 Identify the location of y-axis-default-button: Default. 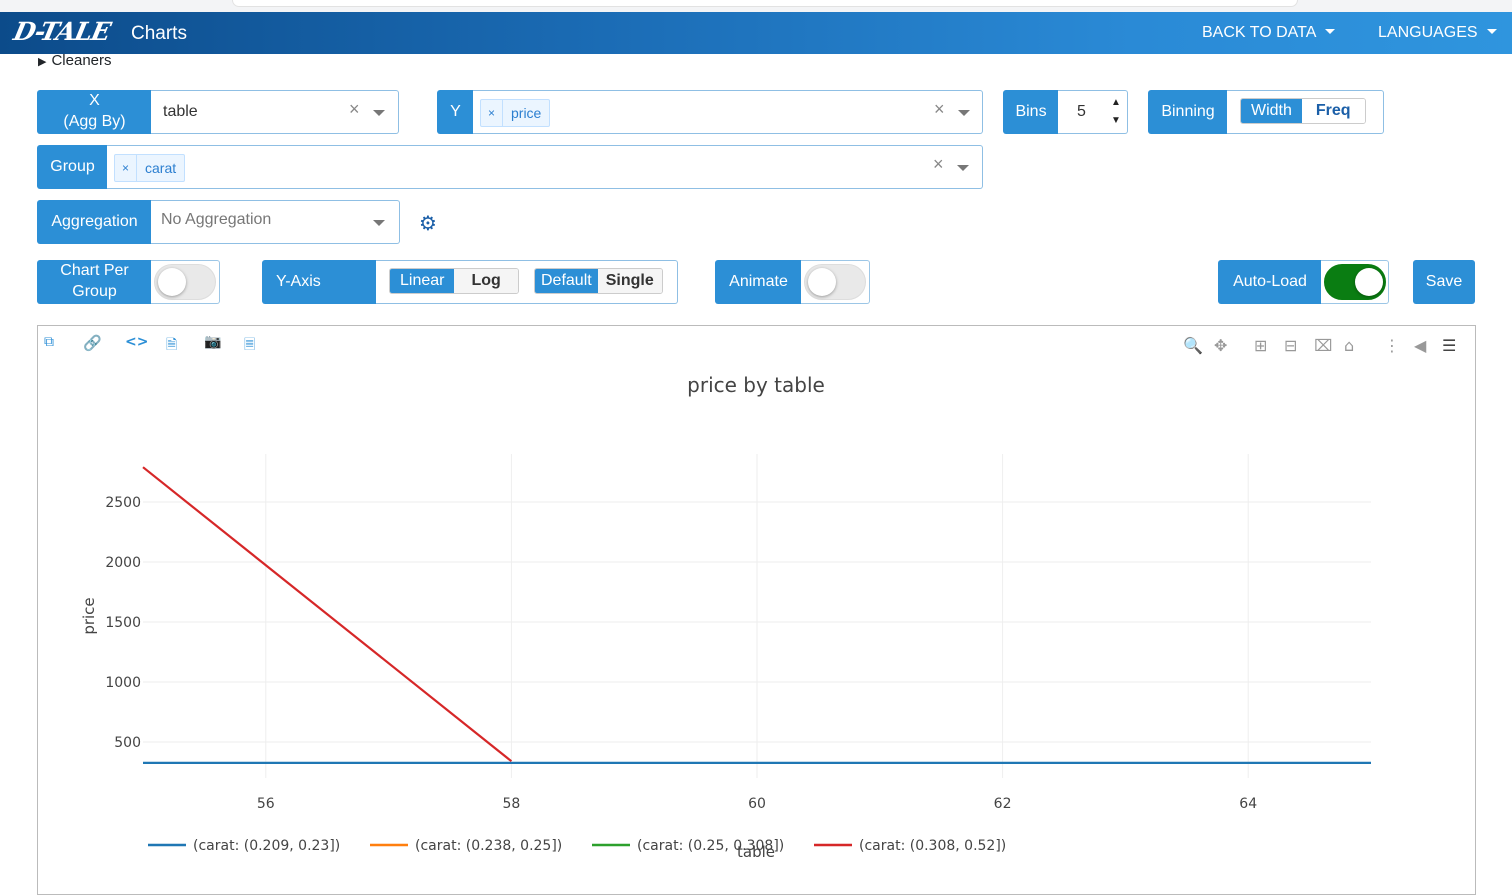
(566, 281).